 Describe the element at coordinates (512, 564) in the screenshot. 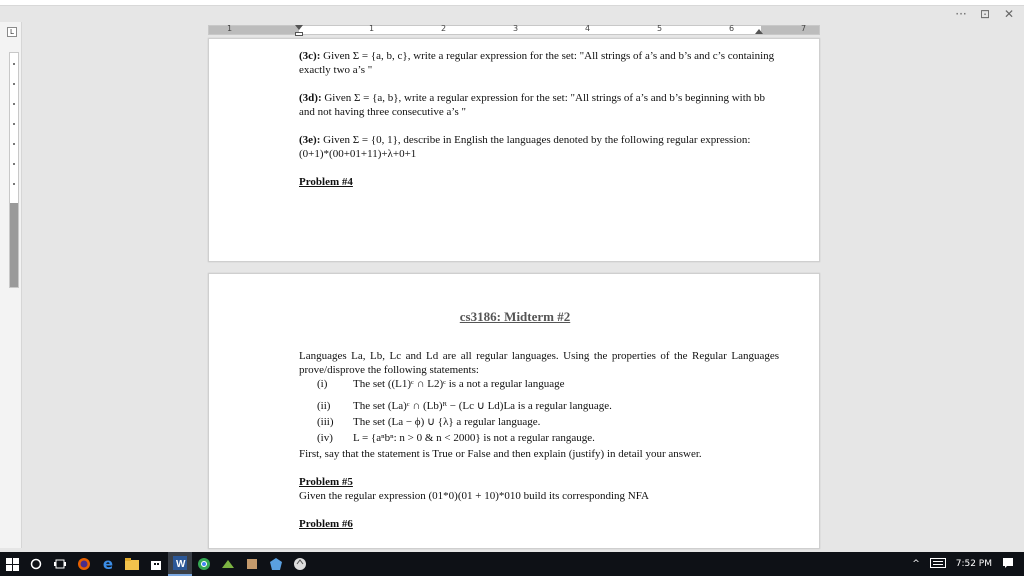

I see `taskbar: e W ^ 7:52 PM` at that location.